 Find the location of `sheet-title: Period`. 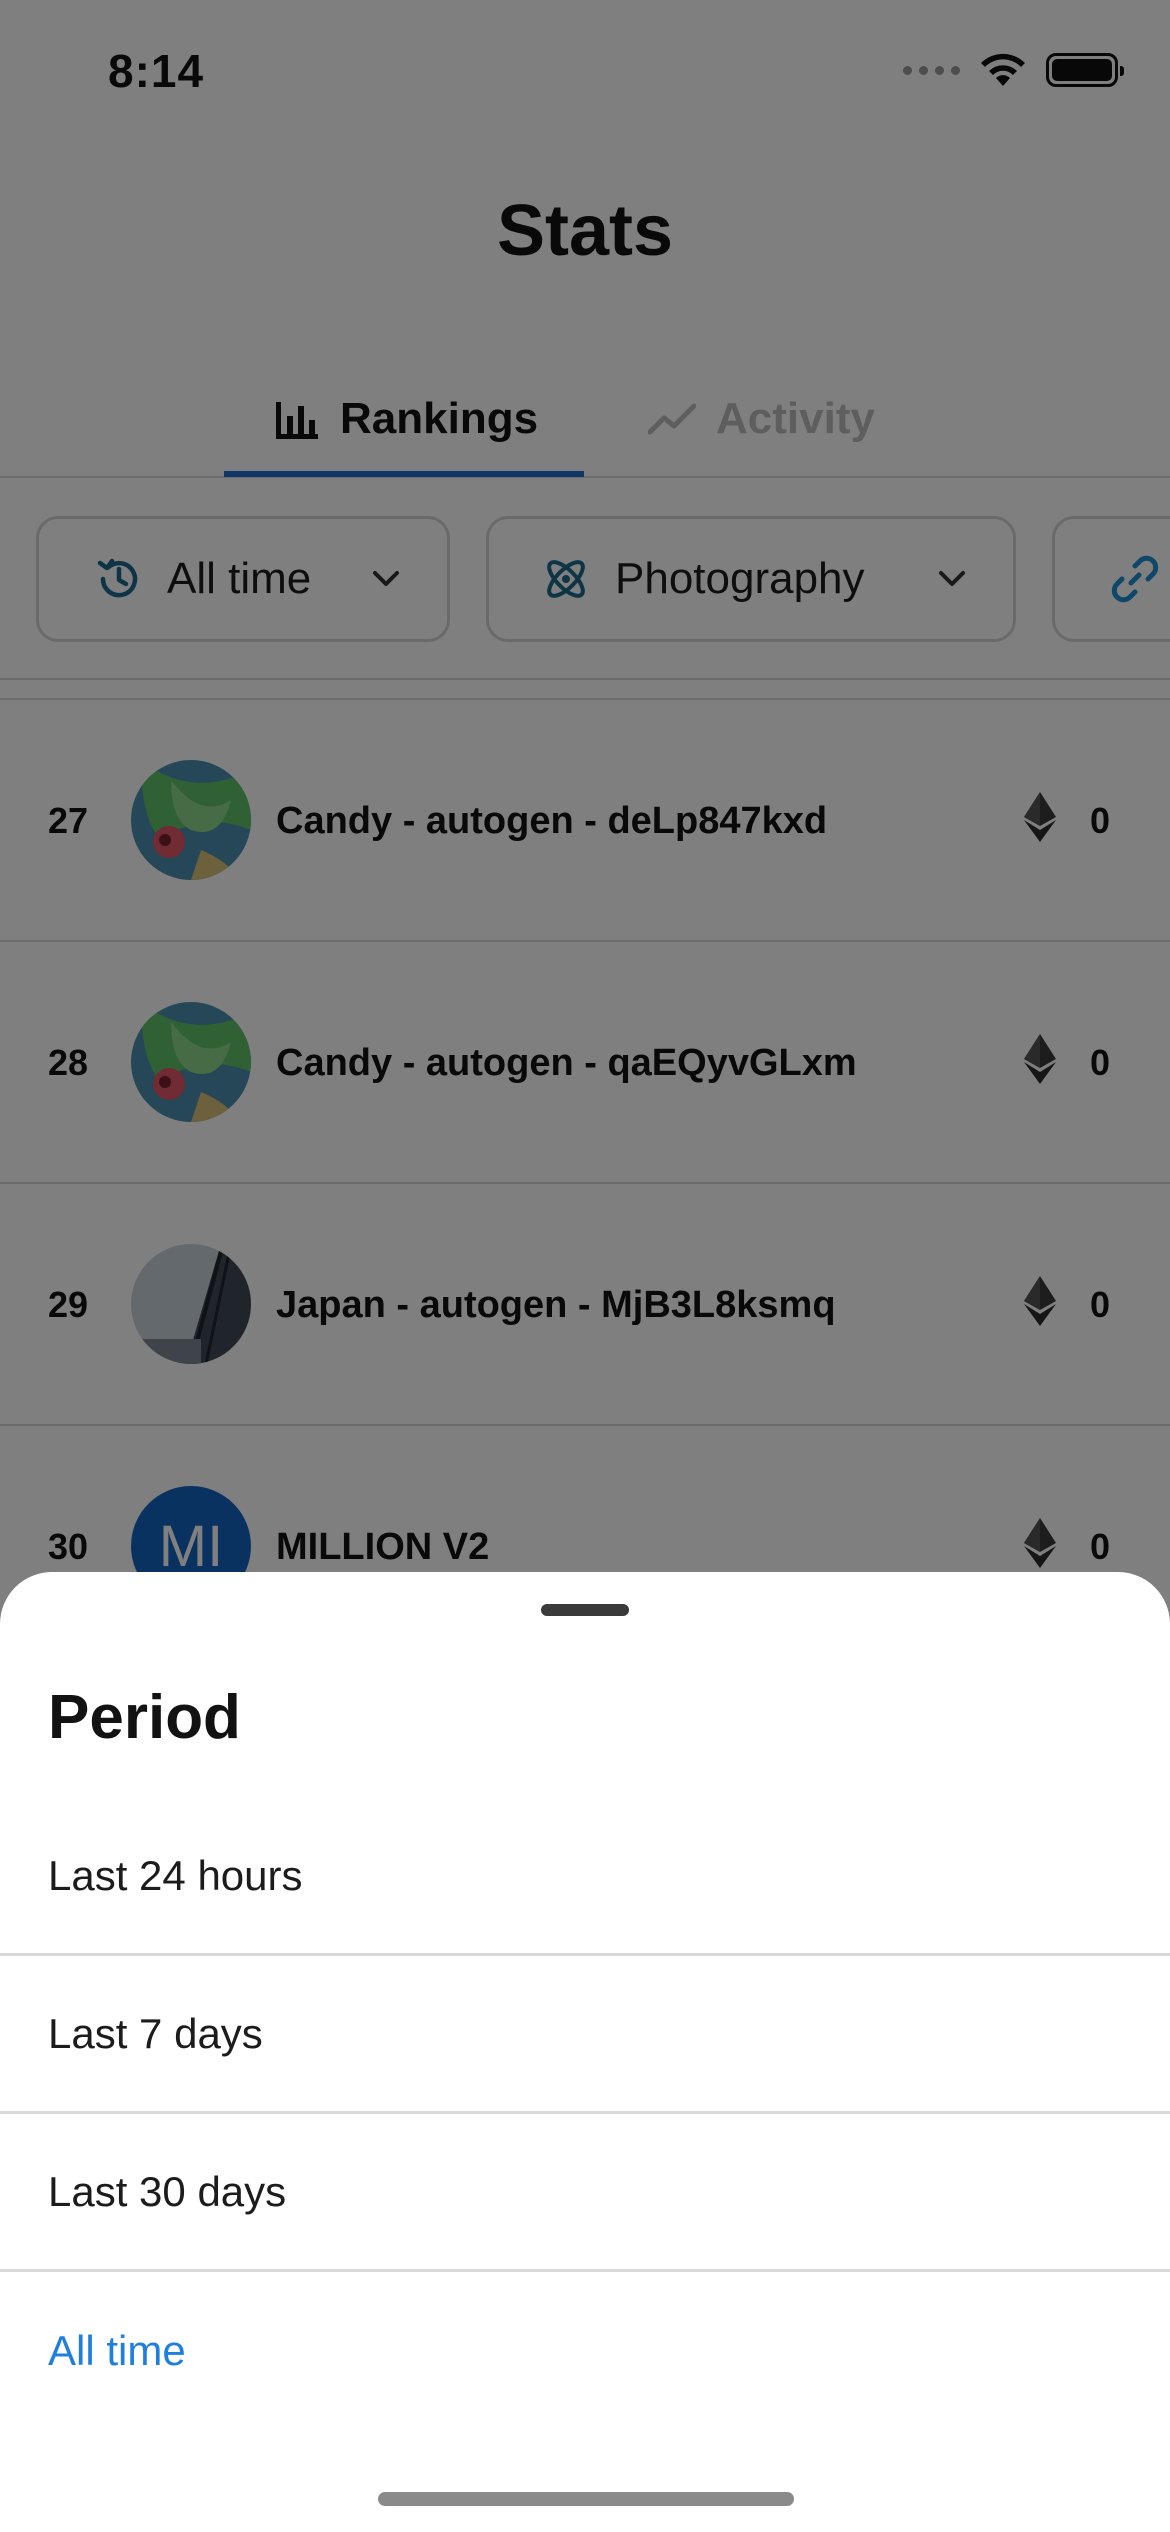

sheet-title: Period is located at coordinates (144, 1717).